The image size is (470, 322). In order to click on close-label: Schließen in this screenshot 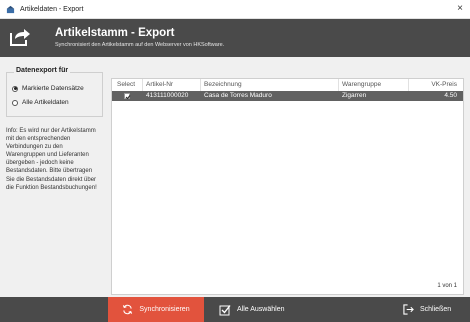, I will do `click(436, 309)`.